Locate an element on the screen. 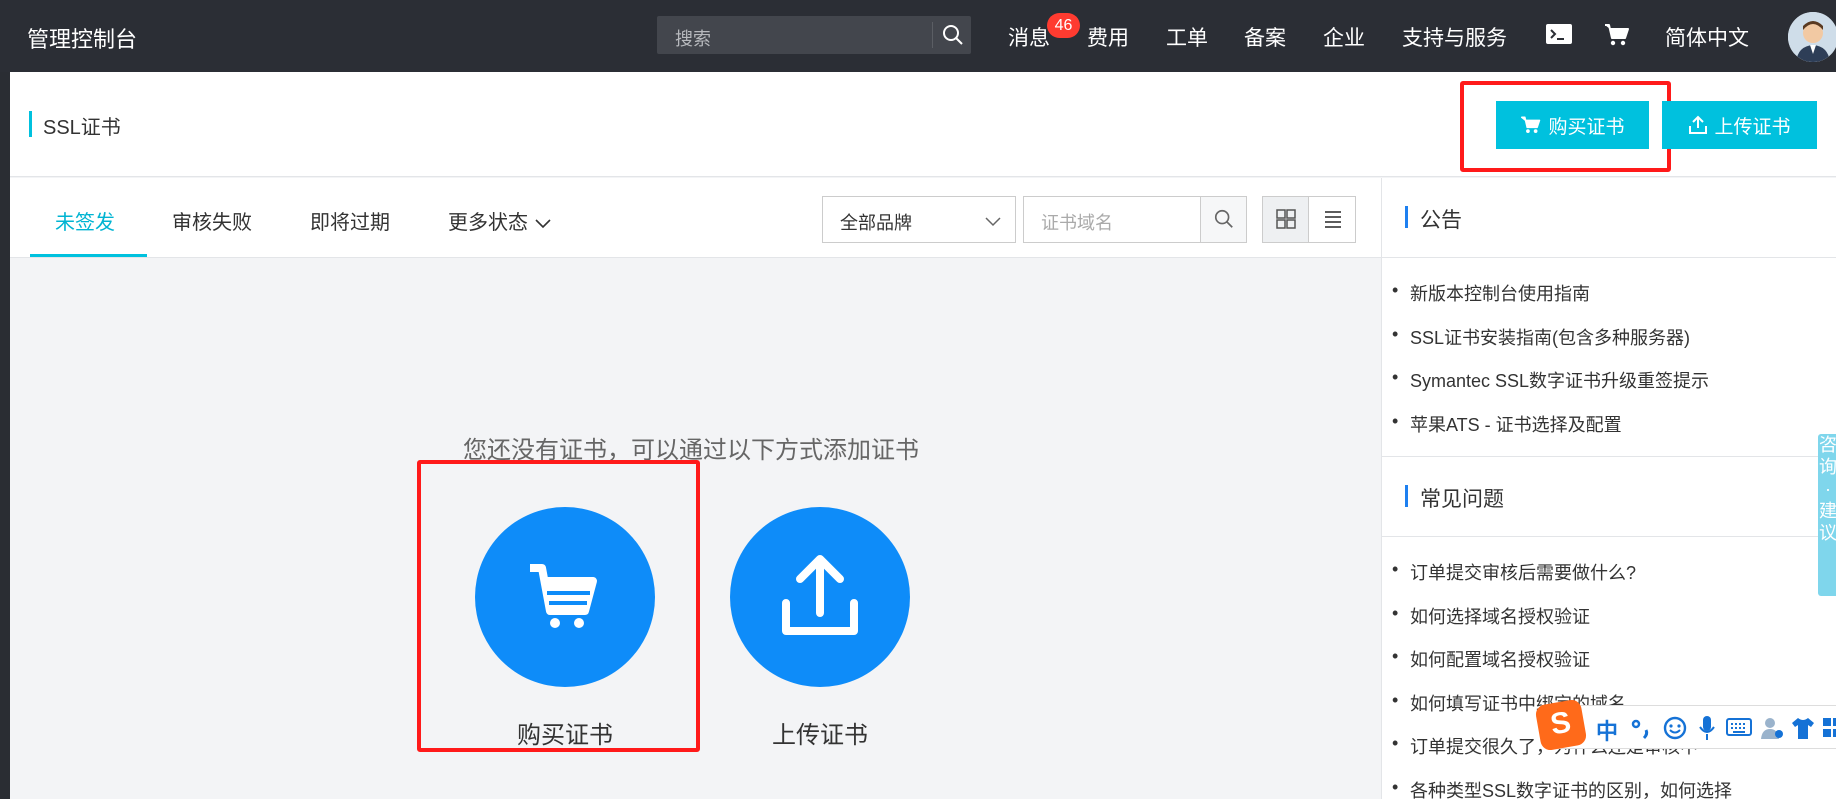 This screenshot has width=1836, height=799. faq-link: 订单提交审核后需要做什么? is located at coordinates (1514, 572).